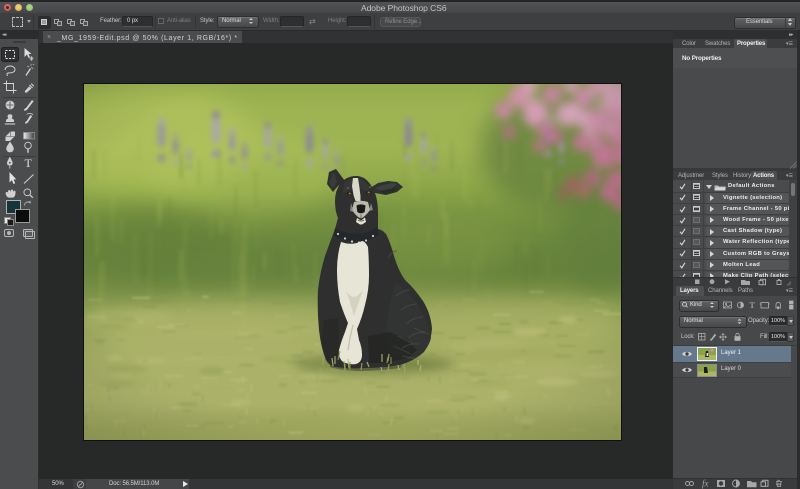  I want to click on svg-text: fx, so click(705, 484).